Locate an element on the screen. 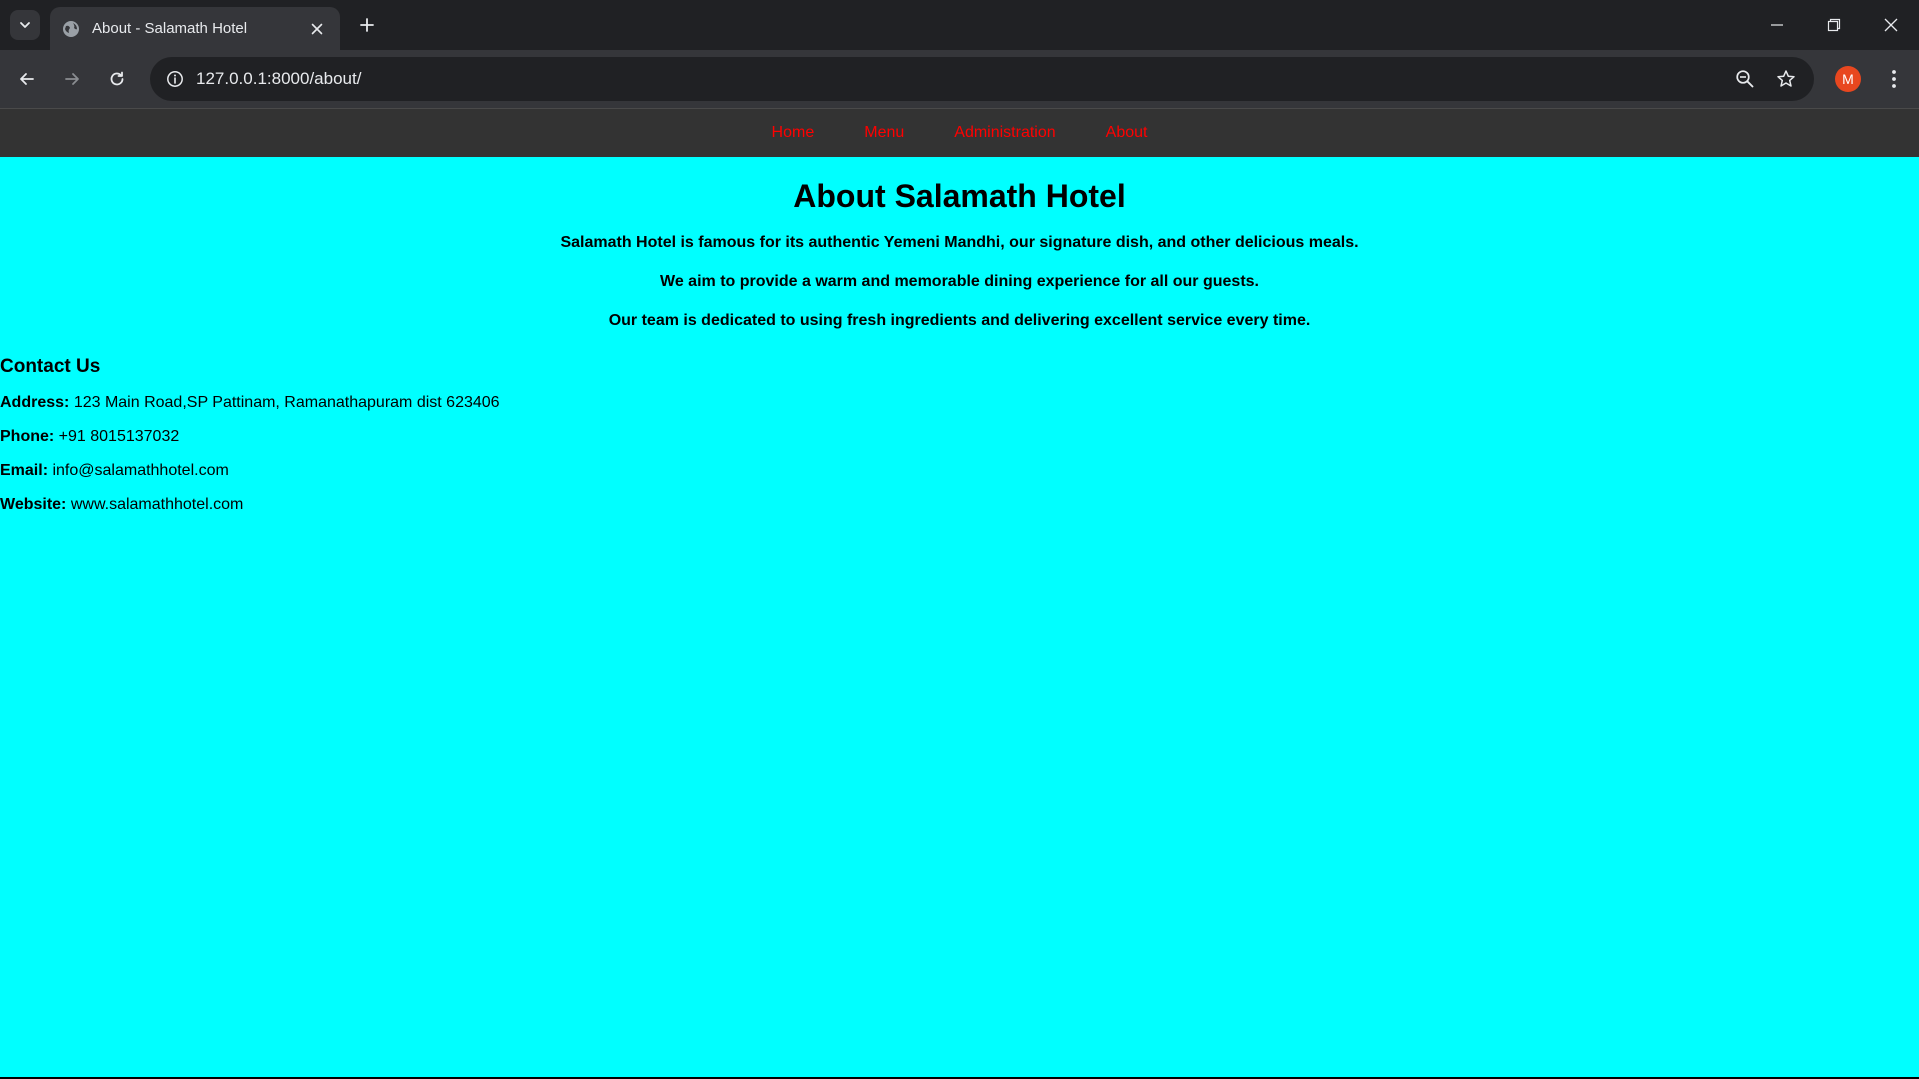 This screenshot has width=1919, height=1079. browser-menu-button is located at coordinates (1894, 79).